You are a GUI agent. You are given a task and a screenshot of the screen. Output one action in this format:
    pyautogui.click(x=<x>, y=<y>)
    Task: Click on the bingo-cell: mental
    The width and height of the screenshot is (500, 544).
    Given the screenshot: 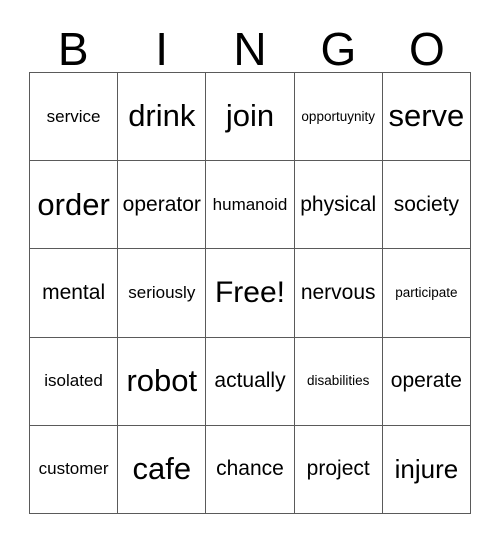 What is the action you would take?
    pyautogui.click(x=74, y=293)
    